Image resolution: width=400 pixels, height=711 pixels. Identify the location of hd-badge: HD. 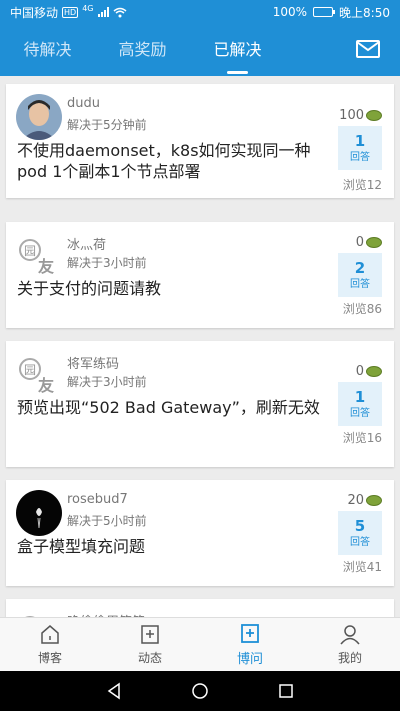
(70, 12).